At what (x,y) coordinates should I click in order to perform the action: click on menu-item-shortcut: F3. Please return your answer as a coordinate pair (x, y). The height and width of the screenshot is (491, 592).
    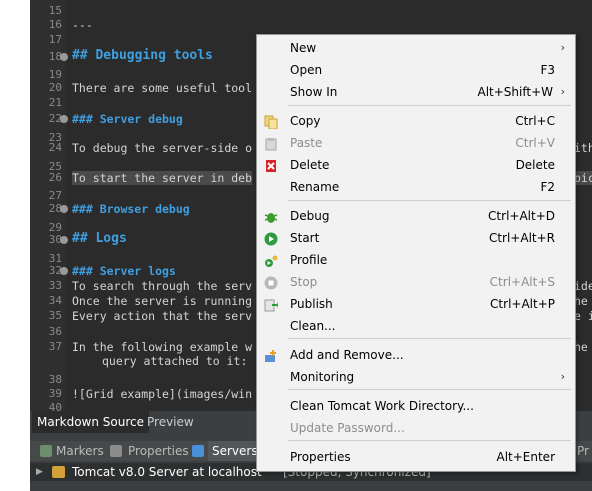
    Looking at the image, I should click on (547, 70).